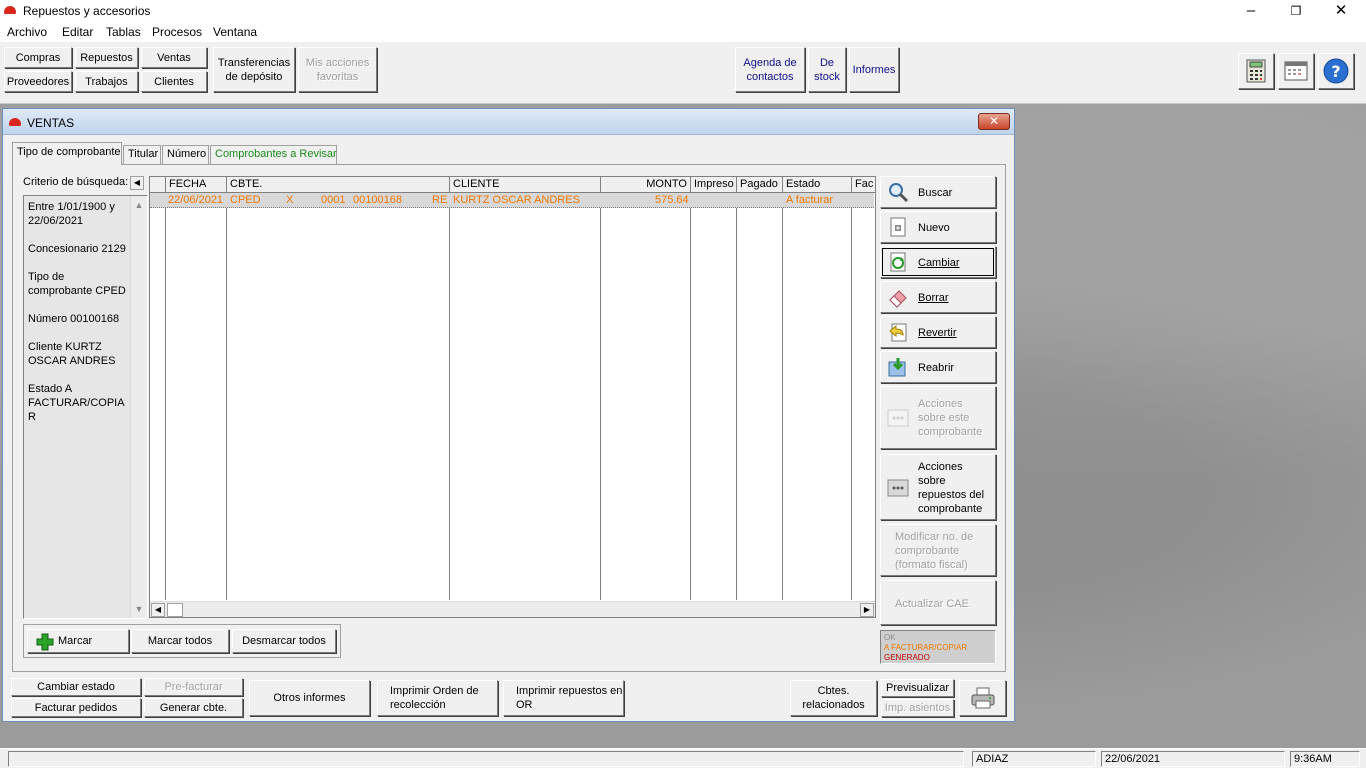  I want to click on col-header-cbte: CBTE., so click(338, 185).